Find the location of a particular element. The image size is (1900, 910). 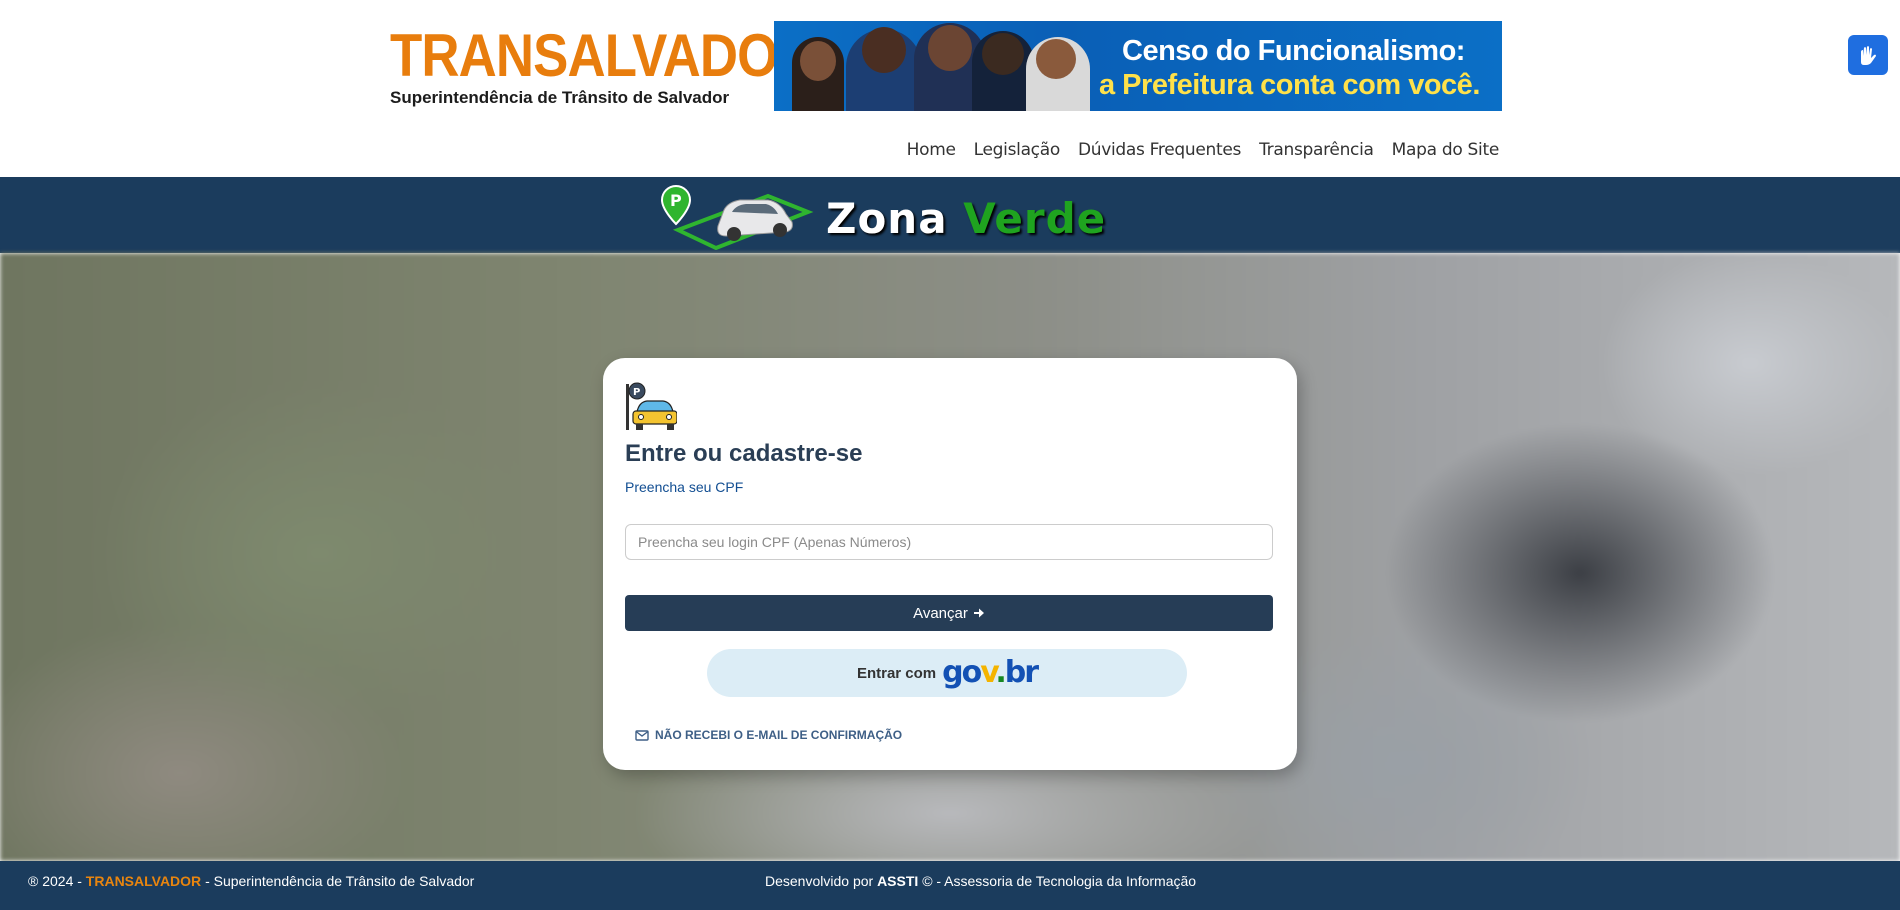

govbr-logo-go: go is located at coordinates (962, 672).